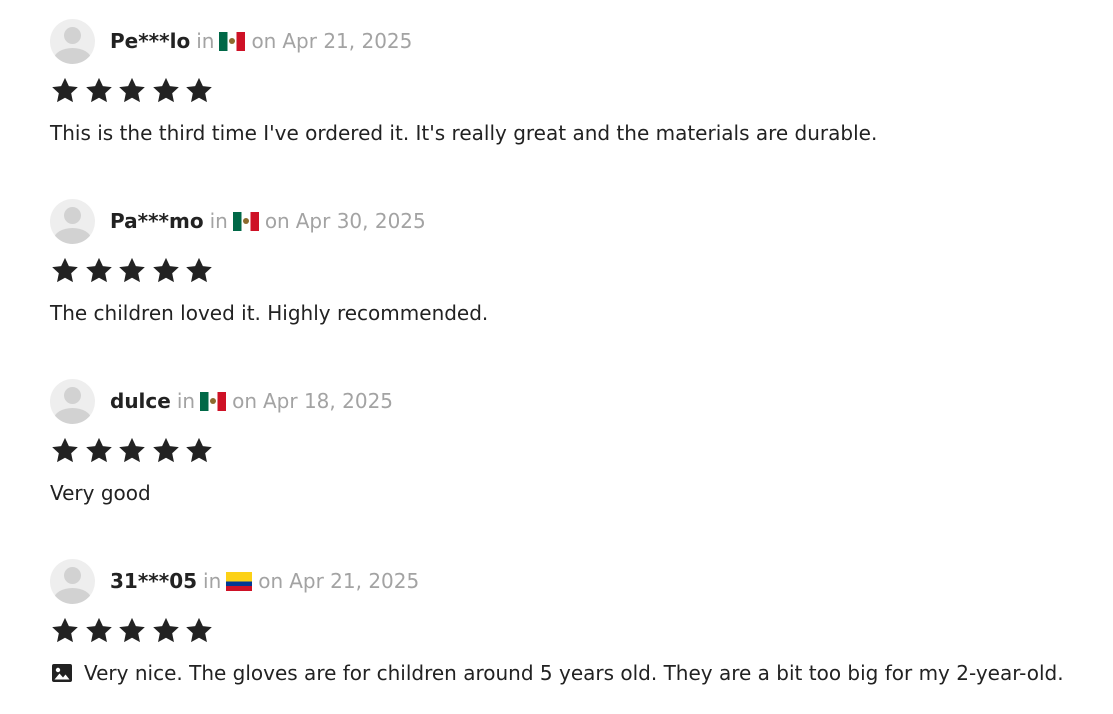 This screenshot has height=714, width=1113. I want to click on review-header: Pa***mo in on Apr 30, 2025, so click(575, 221).